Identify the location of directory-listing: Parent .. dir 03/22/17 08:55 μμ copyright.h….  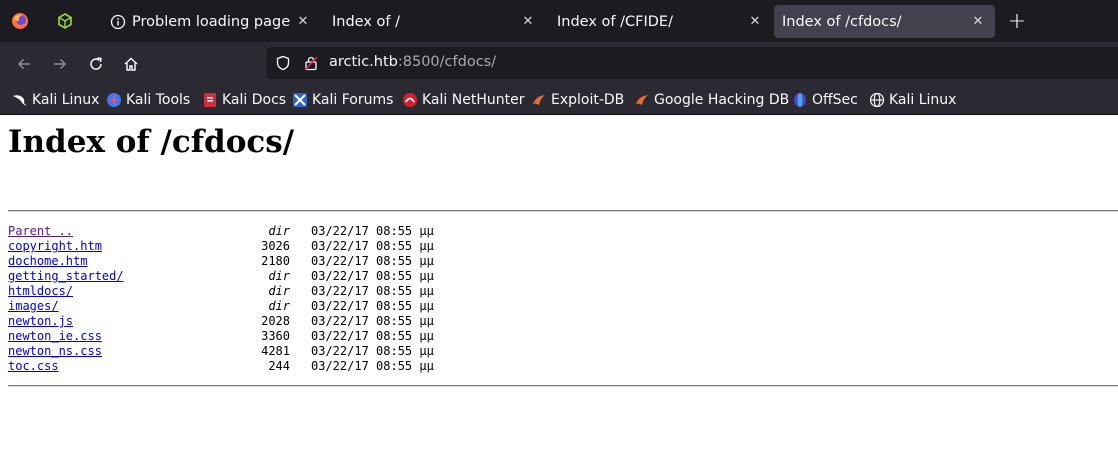
(238, 299).